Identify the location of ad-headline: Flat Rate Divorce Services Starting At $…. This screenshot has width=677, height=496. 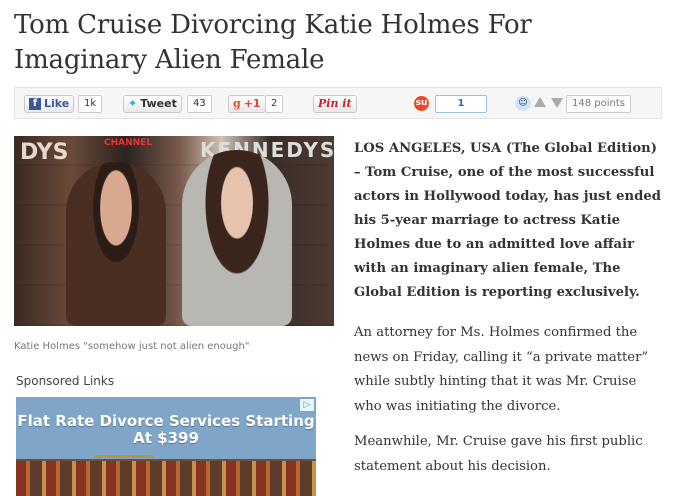
(166, 430).